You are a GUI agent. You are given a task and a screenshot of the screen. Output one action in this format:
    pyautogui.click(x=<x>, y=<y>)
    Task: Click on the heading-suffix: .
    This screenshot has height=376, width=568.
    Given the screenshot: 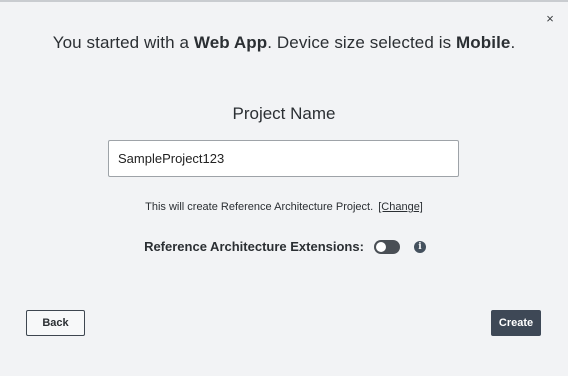 What is the action you would take?
    pyautogui.click(x=513, y=42)
    